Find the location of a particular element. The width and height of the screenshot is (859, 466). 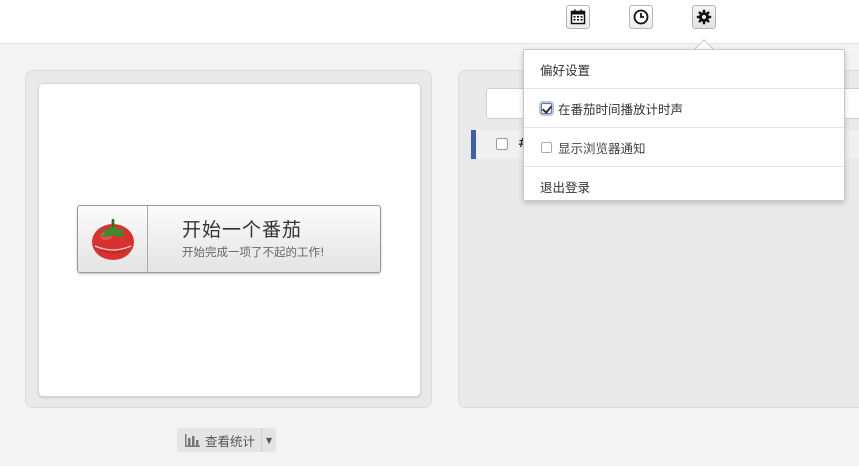

timer-sound-checkbox is located at coordinates (546, 108).